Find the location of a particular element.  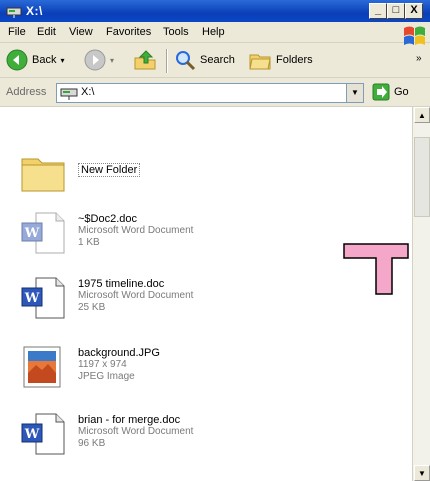

go-label: Go is located at coordinates (401, 92).